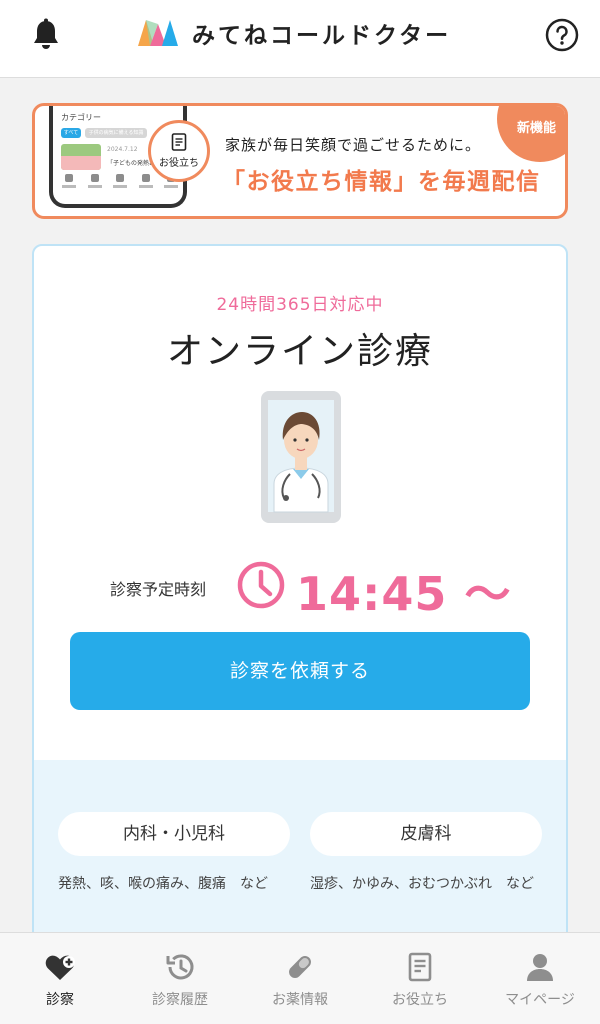 This screenshot has width=600, height=1024. I want to click on availability-subtitle: 24時間365日対応中, so click(300, 305).